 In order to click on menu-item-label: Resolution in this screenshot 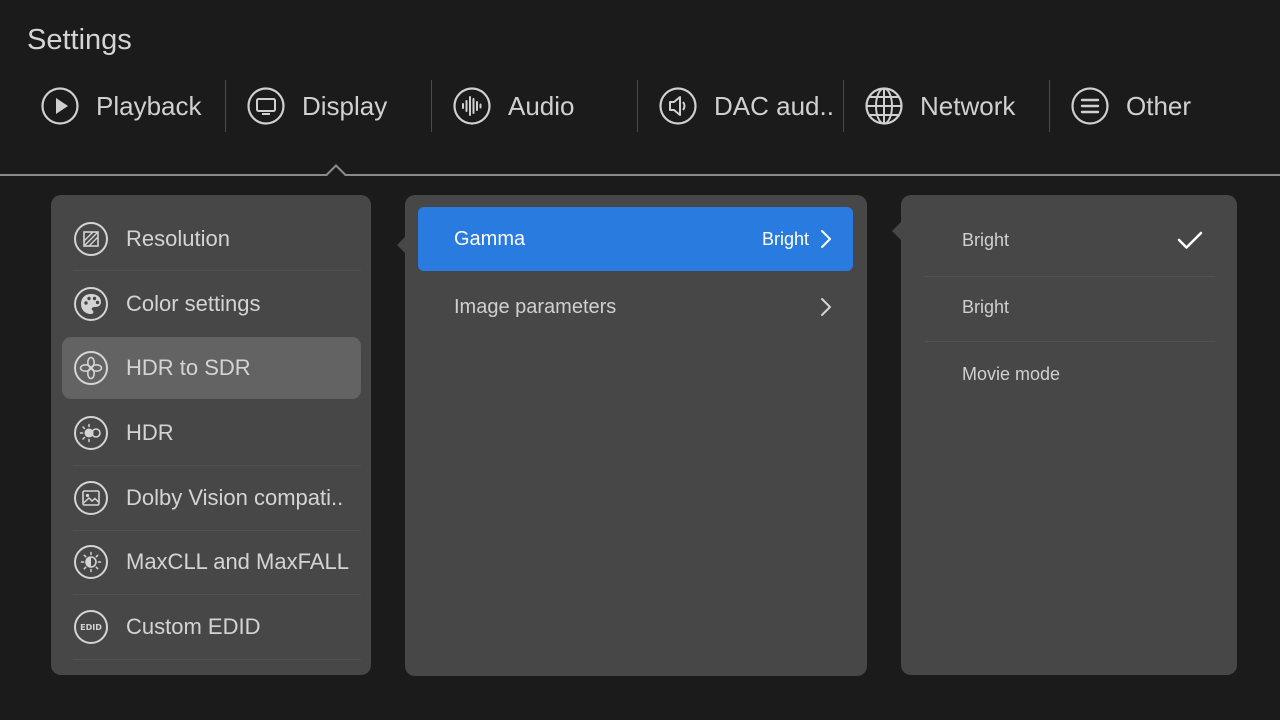, I will do `click(178, 238)`.